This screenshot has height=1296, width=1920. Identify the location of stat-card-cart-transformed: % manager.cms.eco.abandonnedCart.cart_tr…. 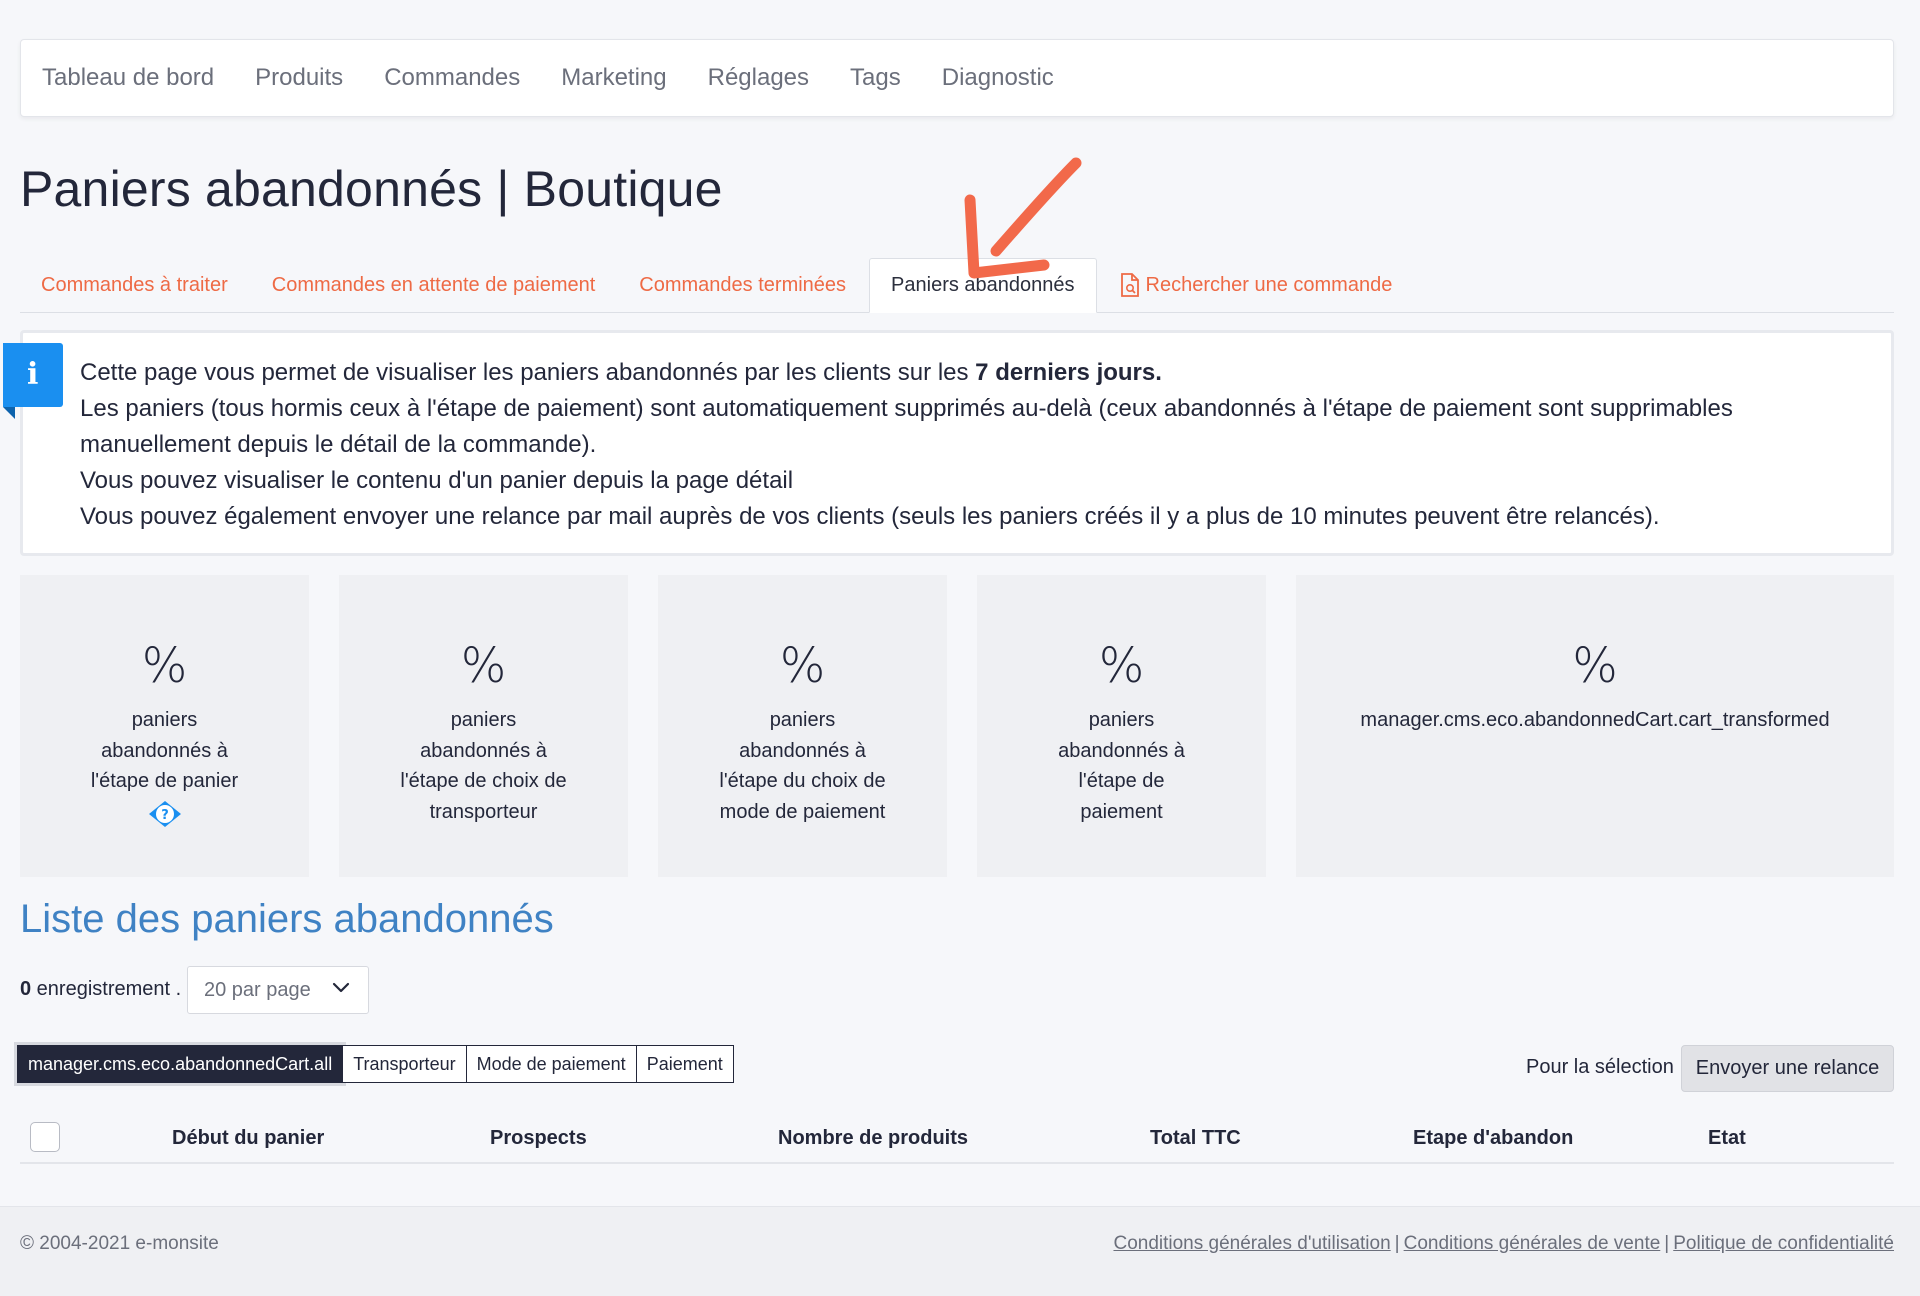
(1595, 726).